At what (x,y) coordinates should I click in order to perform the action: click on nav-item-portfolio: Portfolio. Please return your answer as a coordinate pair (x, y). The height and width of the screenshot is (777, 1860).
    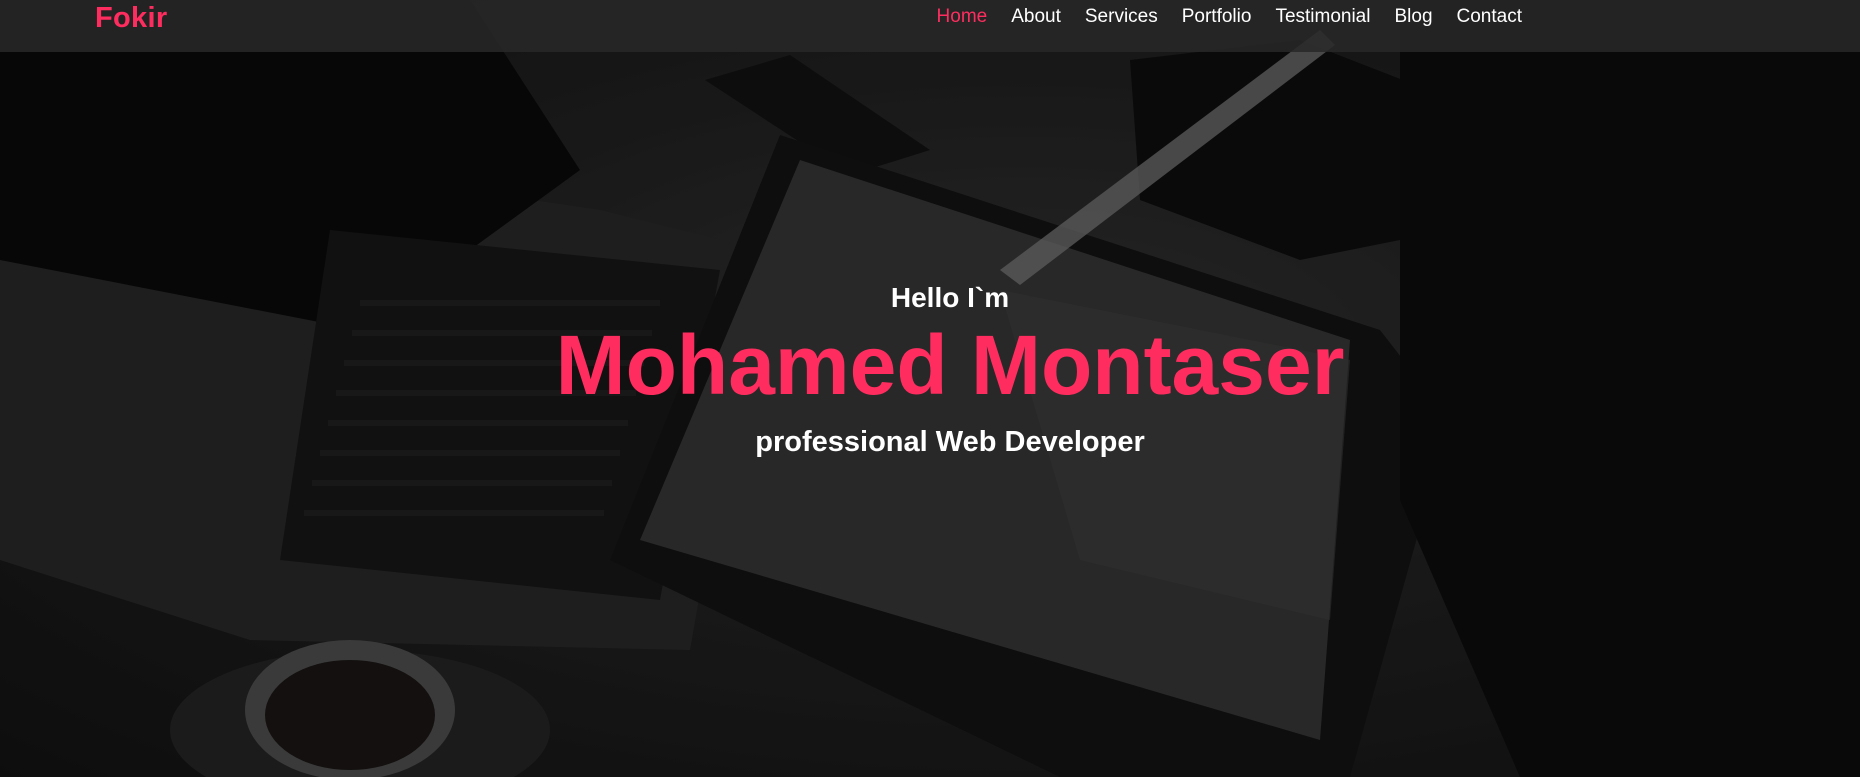
    Looking at the image, I should click on (1217, 17).